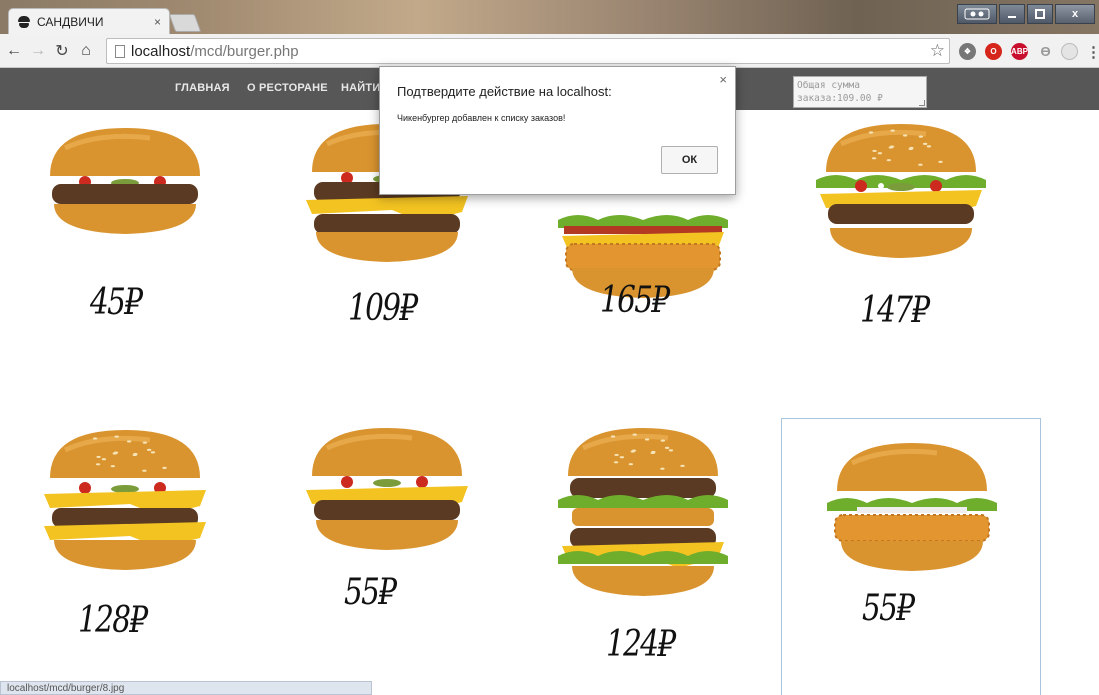  I want to click on menu-icon: ⋮, so click(1092, 52).